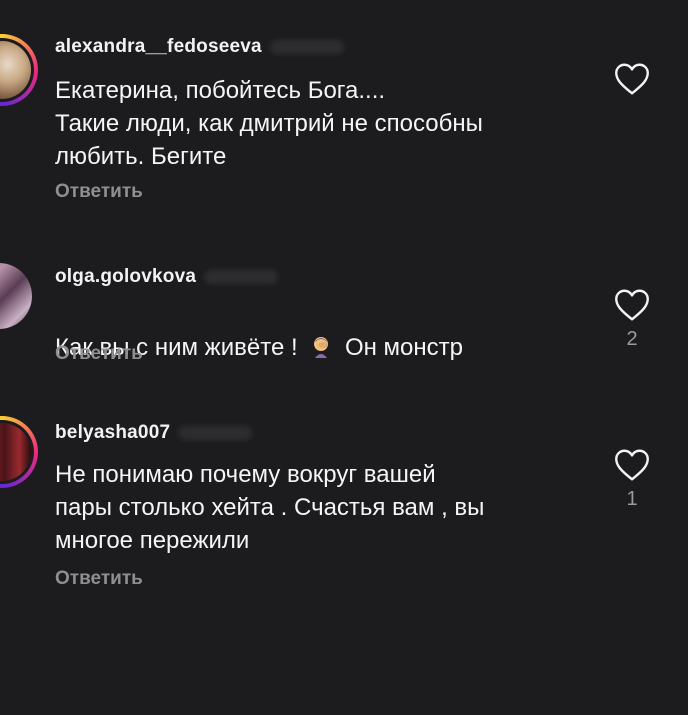 This screenshot has width=688, height=715. What do you see at coordinates (112, 433) in the screenshot?
I see `username: belyasha007` at bounding box center [112, 433].